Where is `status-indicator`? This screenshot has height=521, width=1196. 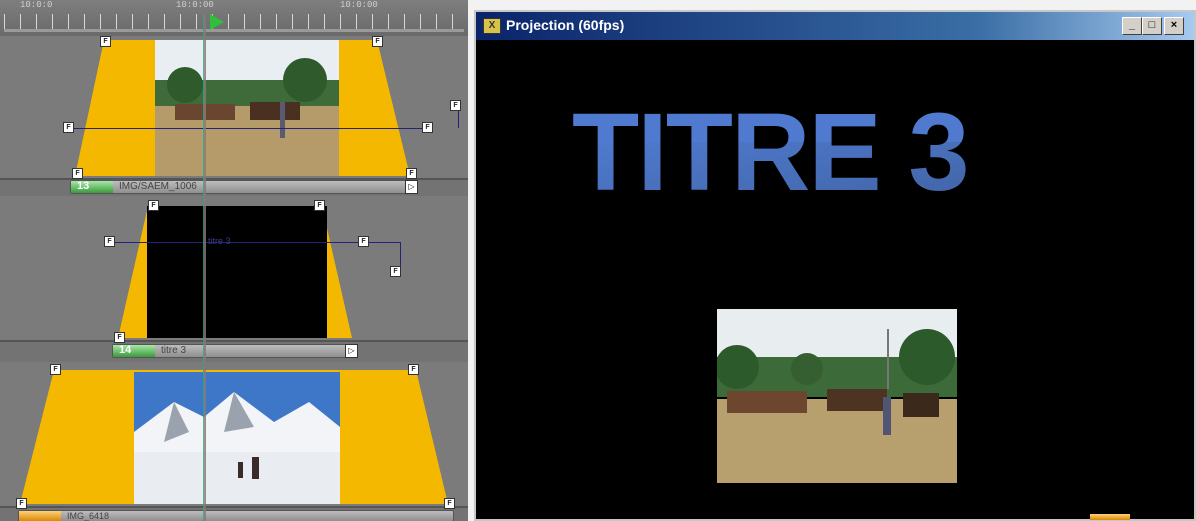
status-indicator is located at coordinates (1140, 516).